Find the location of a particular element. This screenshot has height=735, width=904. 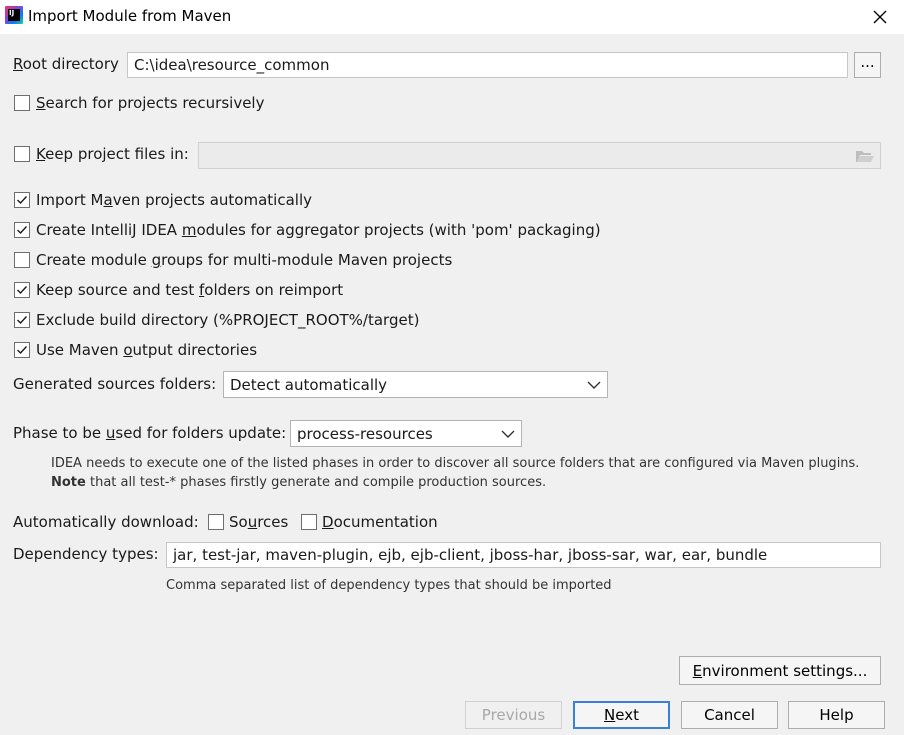

exclude-build-directory-checkbox is located at coordinates (22, 320).